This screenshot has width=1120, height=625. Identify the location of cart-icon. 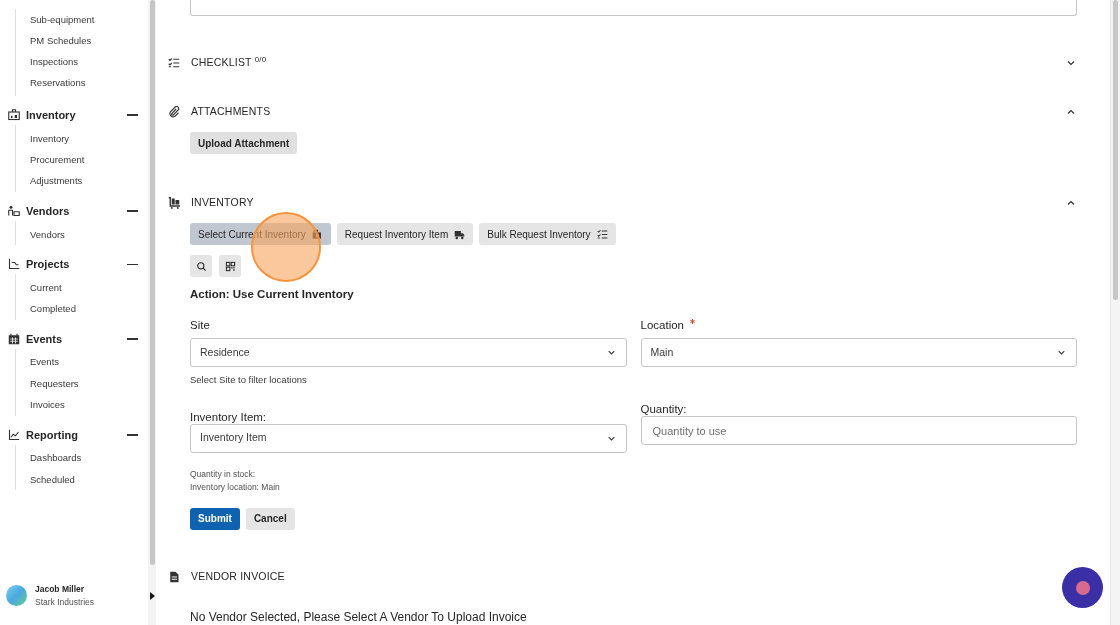
(174, 203).